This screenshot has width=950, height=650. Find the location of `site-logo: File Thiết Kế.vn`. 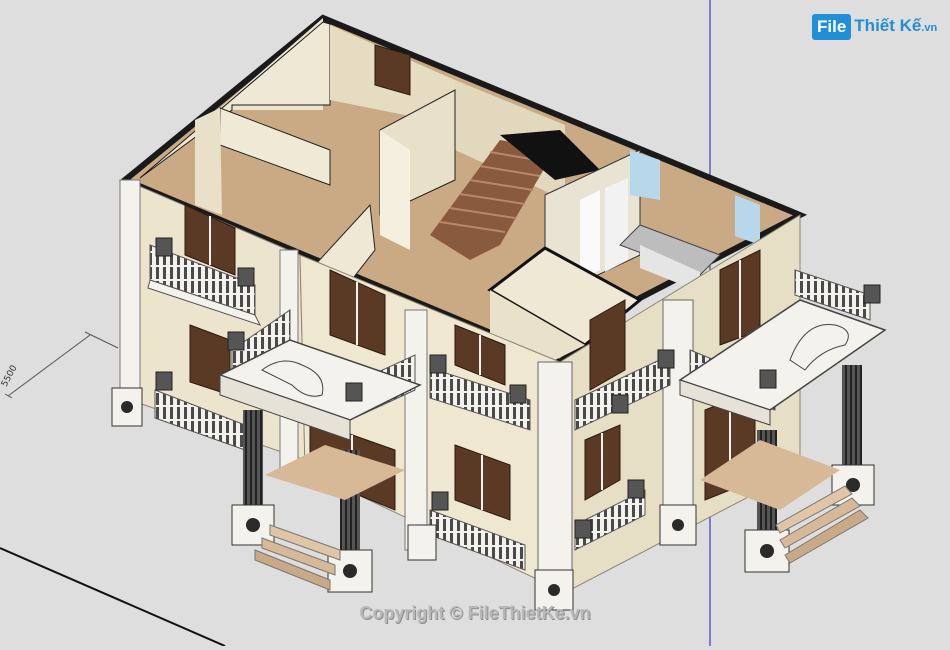

site-logo: File Thiết Kế.vn is located at coordinates (874, 27).